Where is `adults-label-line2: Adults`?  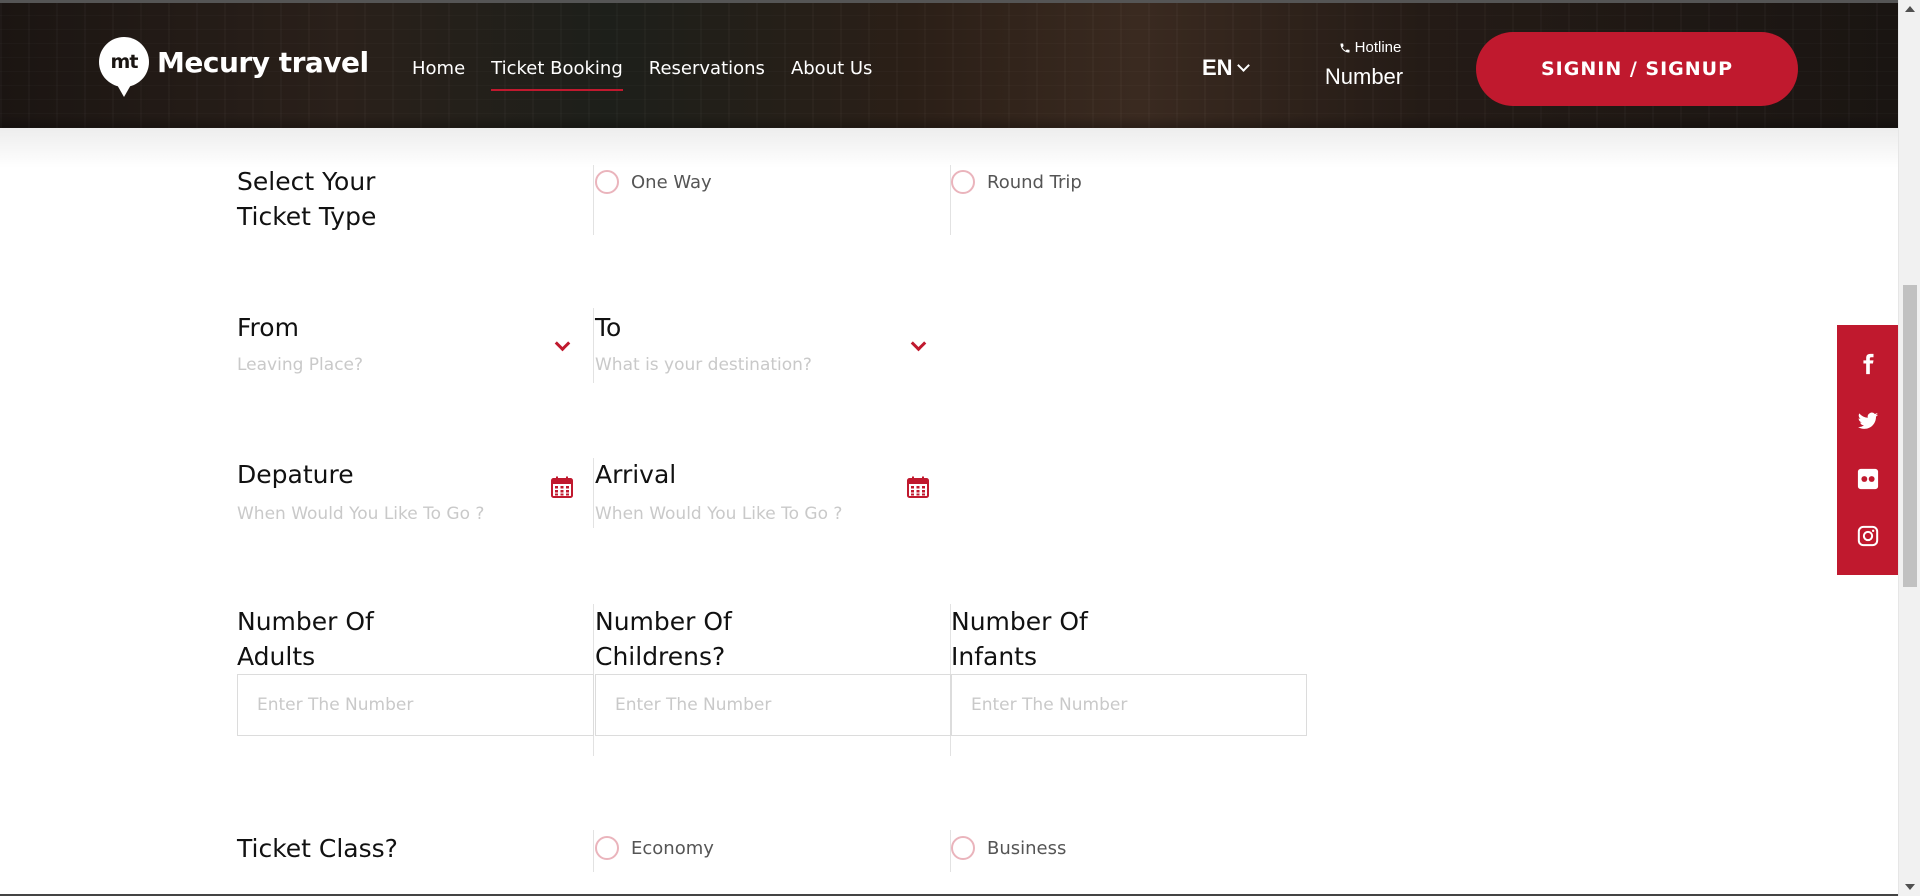 adults-label-line2: Adults is located at coordinates (276, 656).